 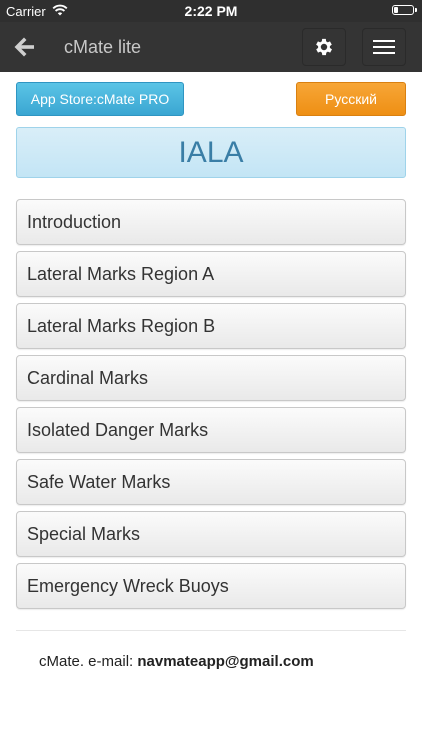 I want to click on list-item-cardinal-marks: Cardinal Marks, so click(x=211, y=378).